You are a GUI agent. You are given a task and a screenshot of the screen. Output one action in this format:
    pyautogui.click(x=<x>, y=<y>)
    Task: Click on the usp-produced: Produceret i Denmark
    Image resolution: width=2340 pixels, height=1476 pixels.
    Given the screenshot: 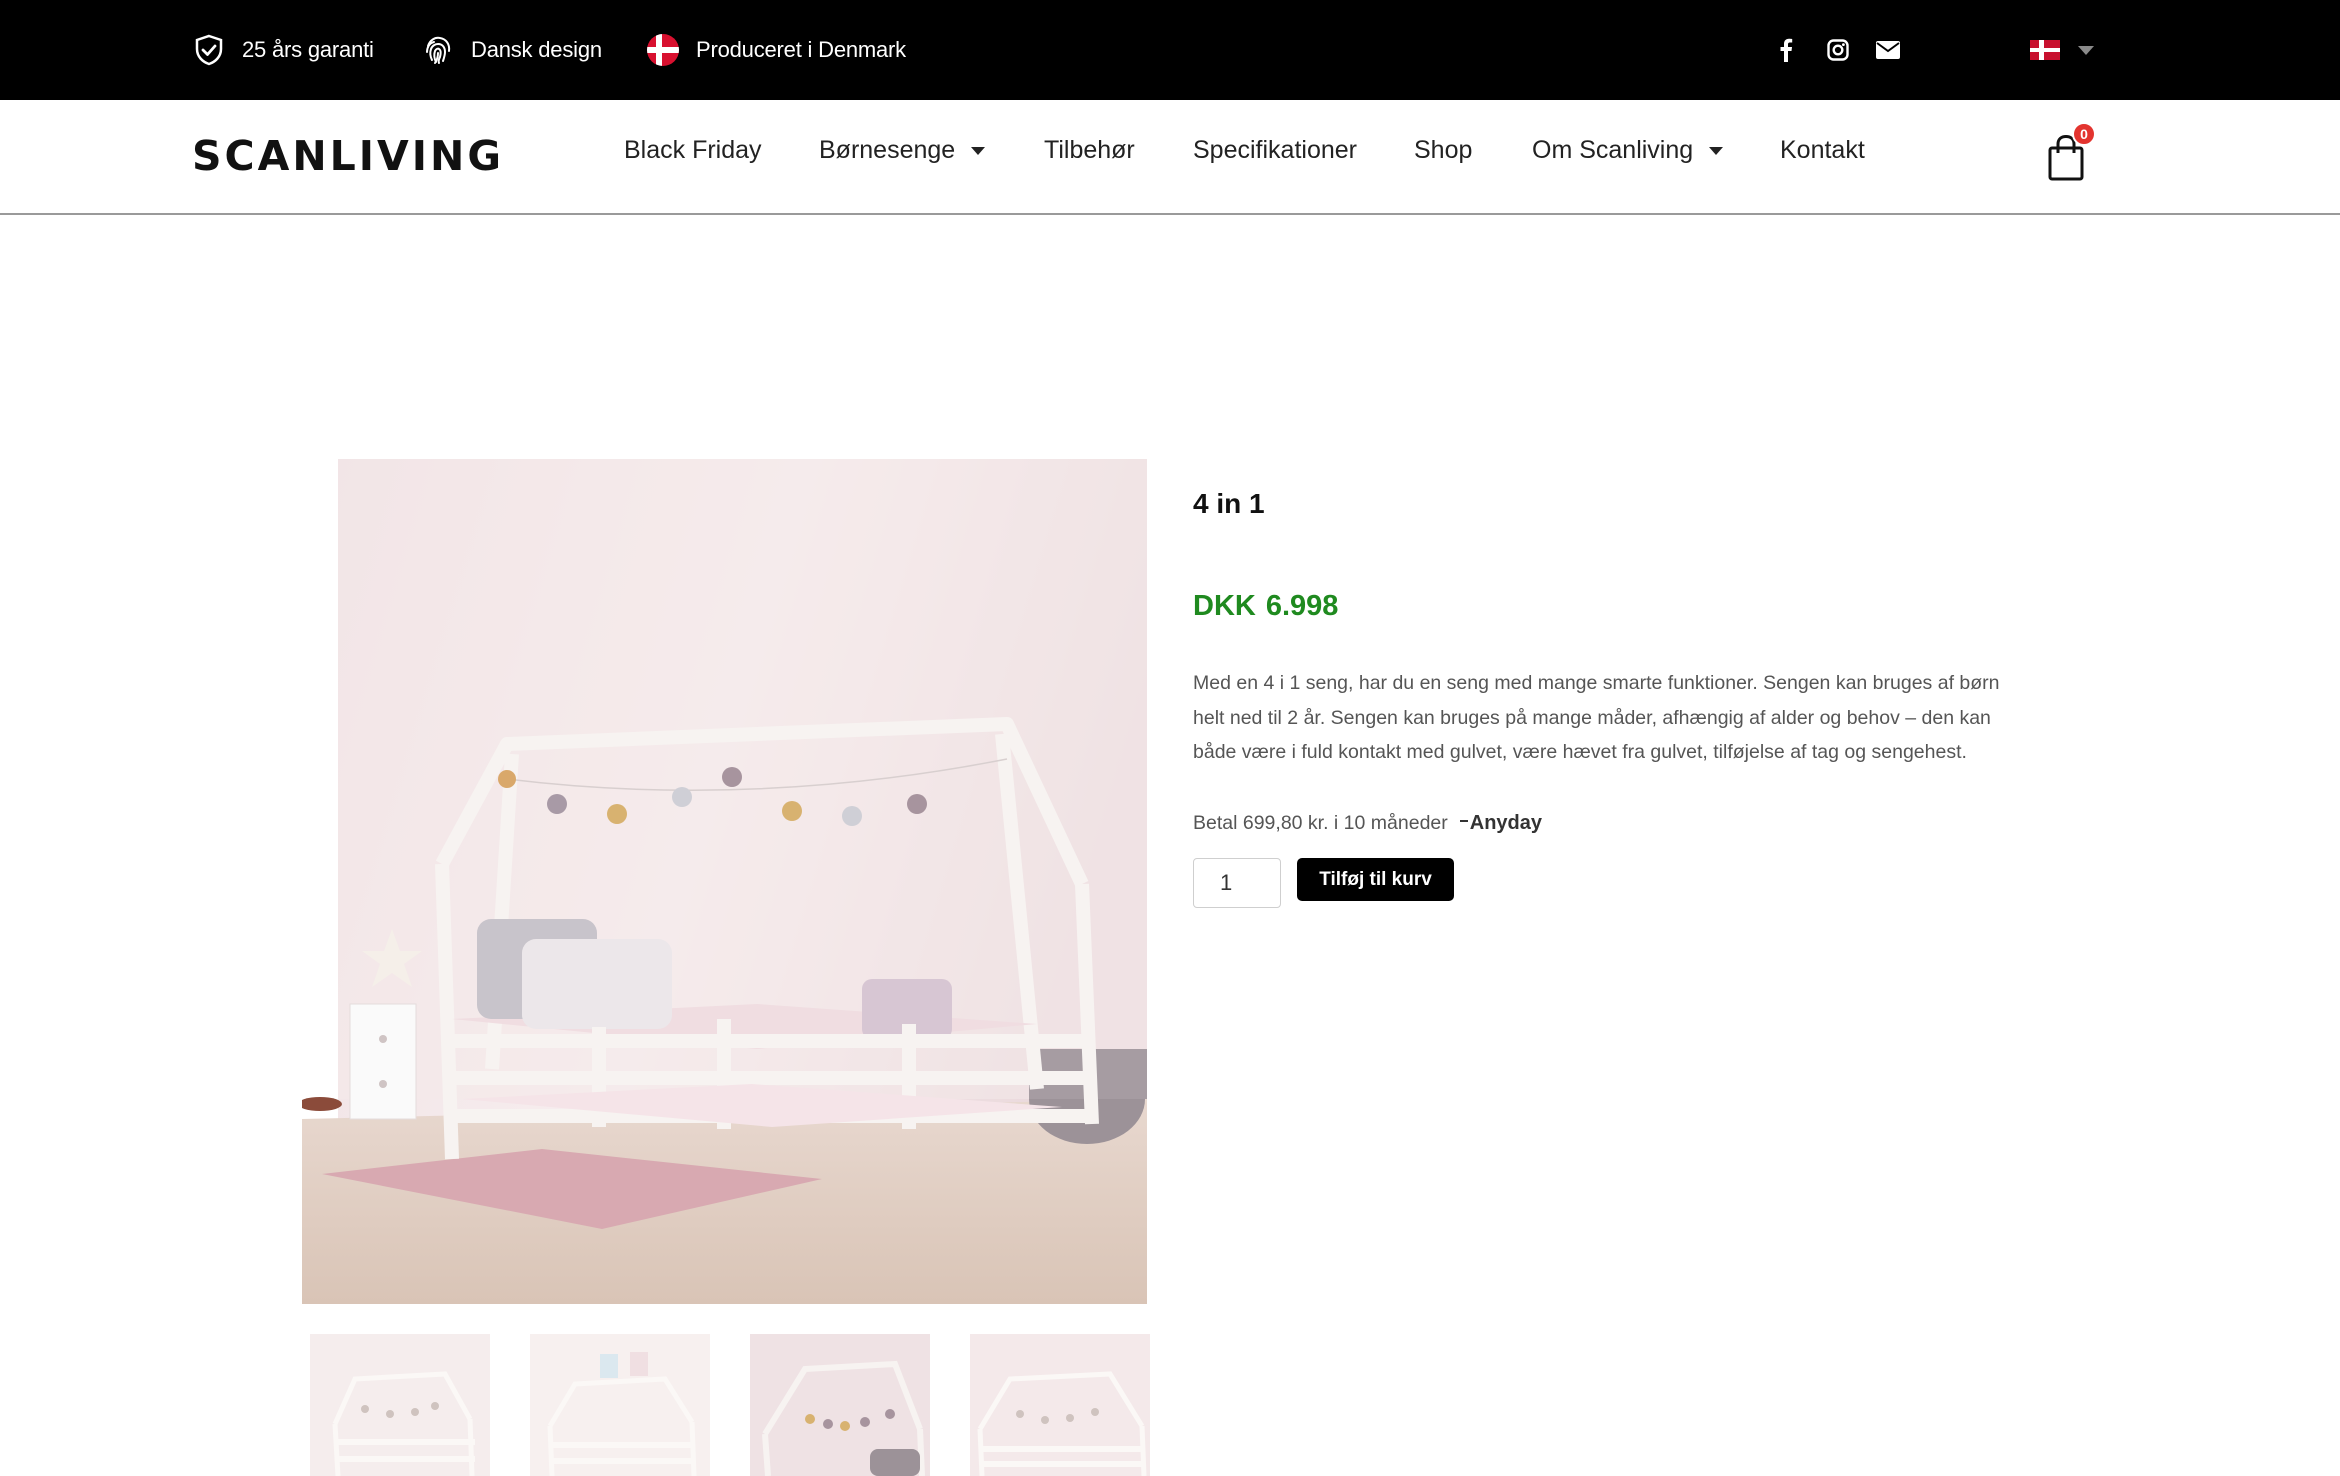 What is the action you would take?
    pyautogui.click(x=776, y=50)
    